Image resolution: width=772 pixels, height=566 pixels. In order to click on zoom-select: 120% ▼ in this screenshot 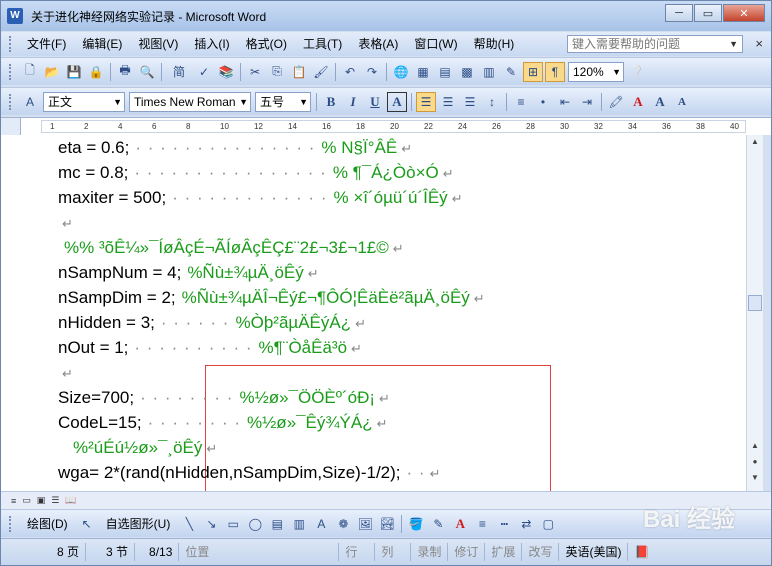, I will do `click(596, 71)`.